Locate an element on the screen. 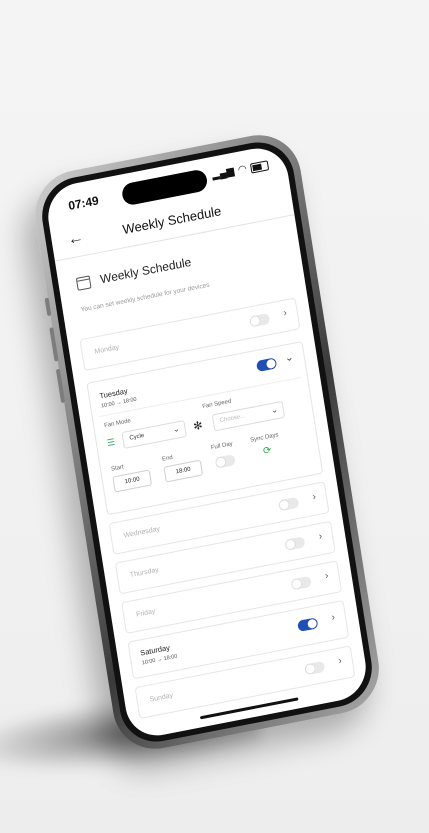 Image resolution: width=429 pixels, height=833 pixels. section-header: Weekly Schedule is located at coordinates (134, 272).